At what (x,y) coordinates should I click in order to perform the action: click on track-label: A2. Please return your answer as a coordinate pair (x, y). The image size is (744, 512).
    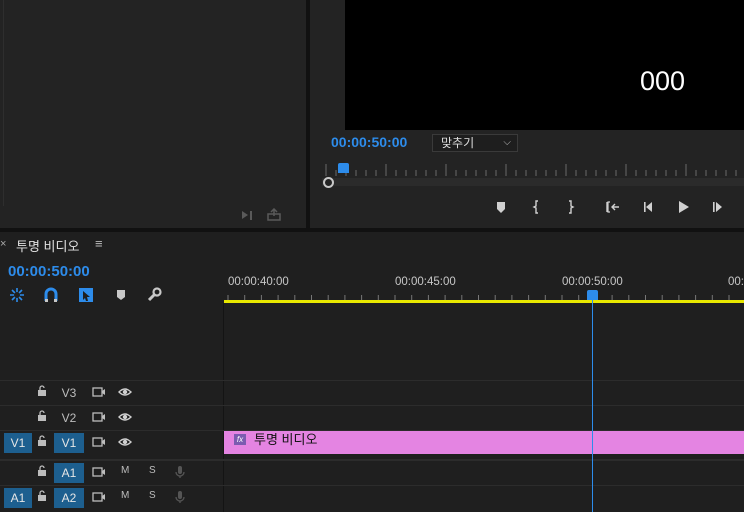
    Looking at the image, I should click on (69, 498).